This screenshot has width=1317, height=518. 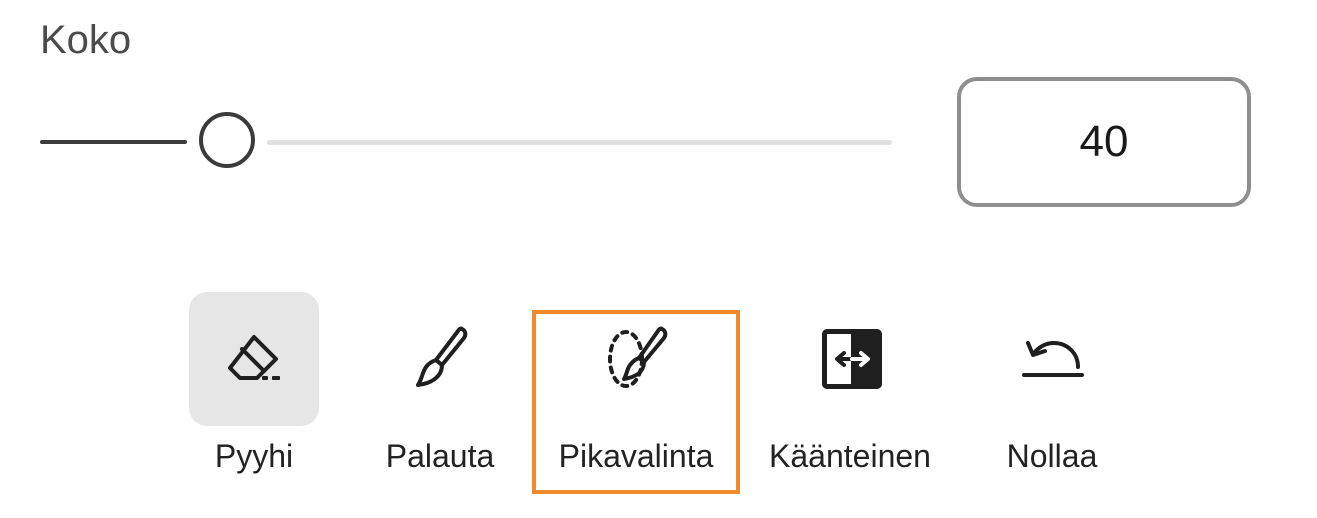 I want to click on tool-restore-label: Palauta, so click(x=440, y=456).